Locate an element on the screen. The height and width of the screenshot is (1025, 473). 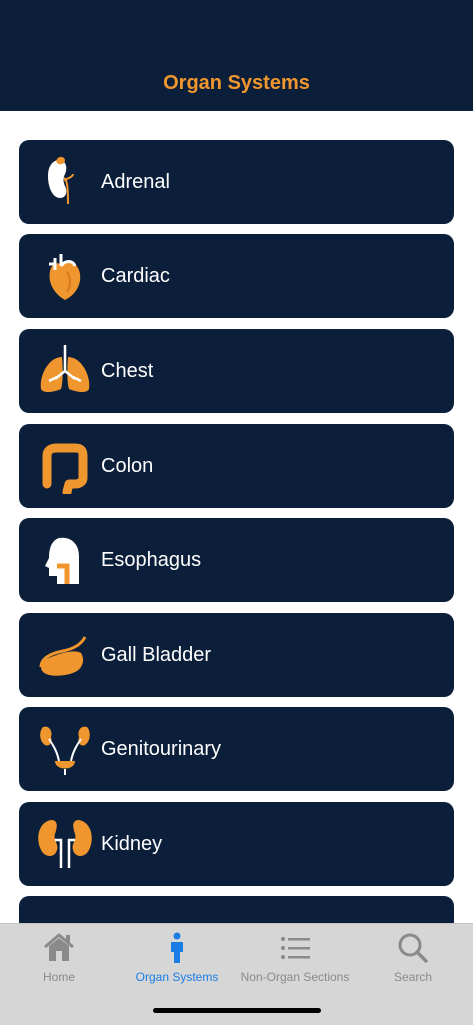
search-icon is located at coordinates (413, 948).